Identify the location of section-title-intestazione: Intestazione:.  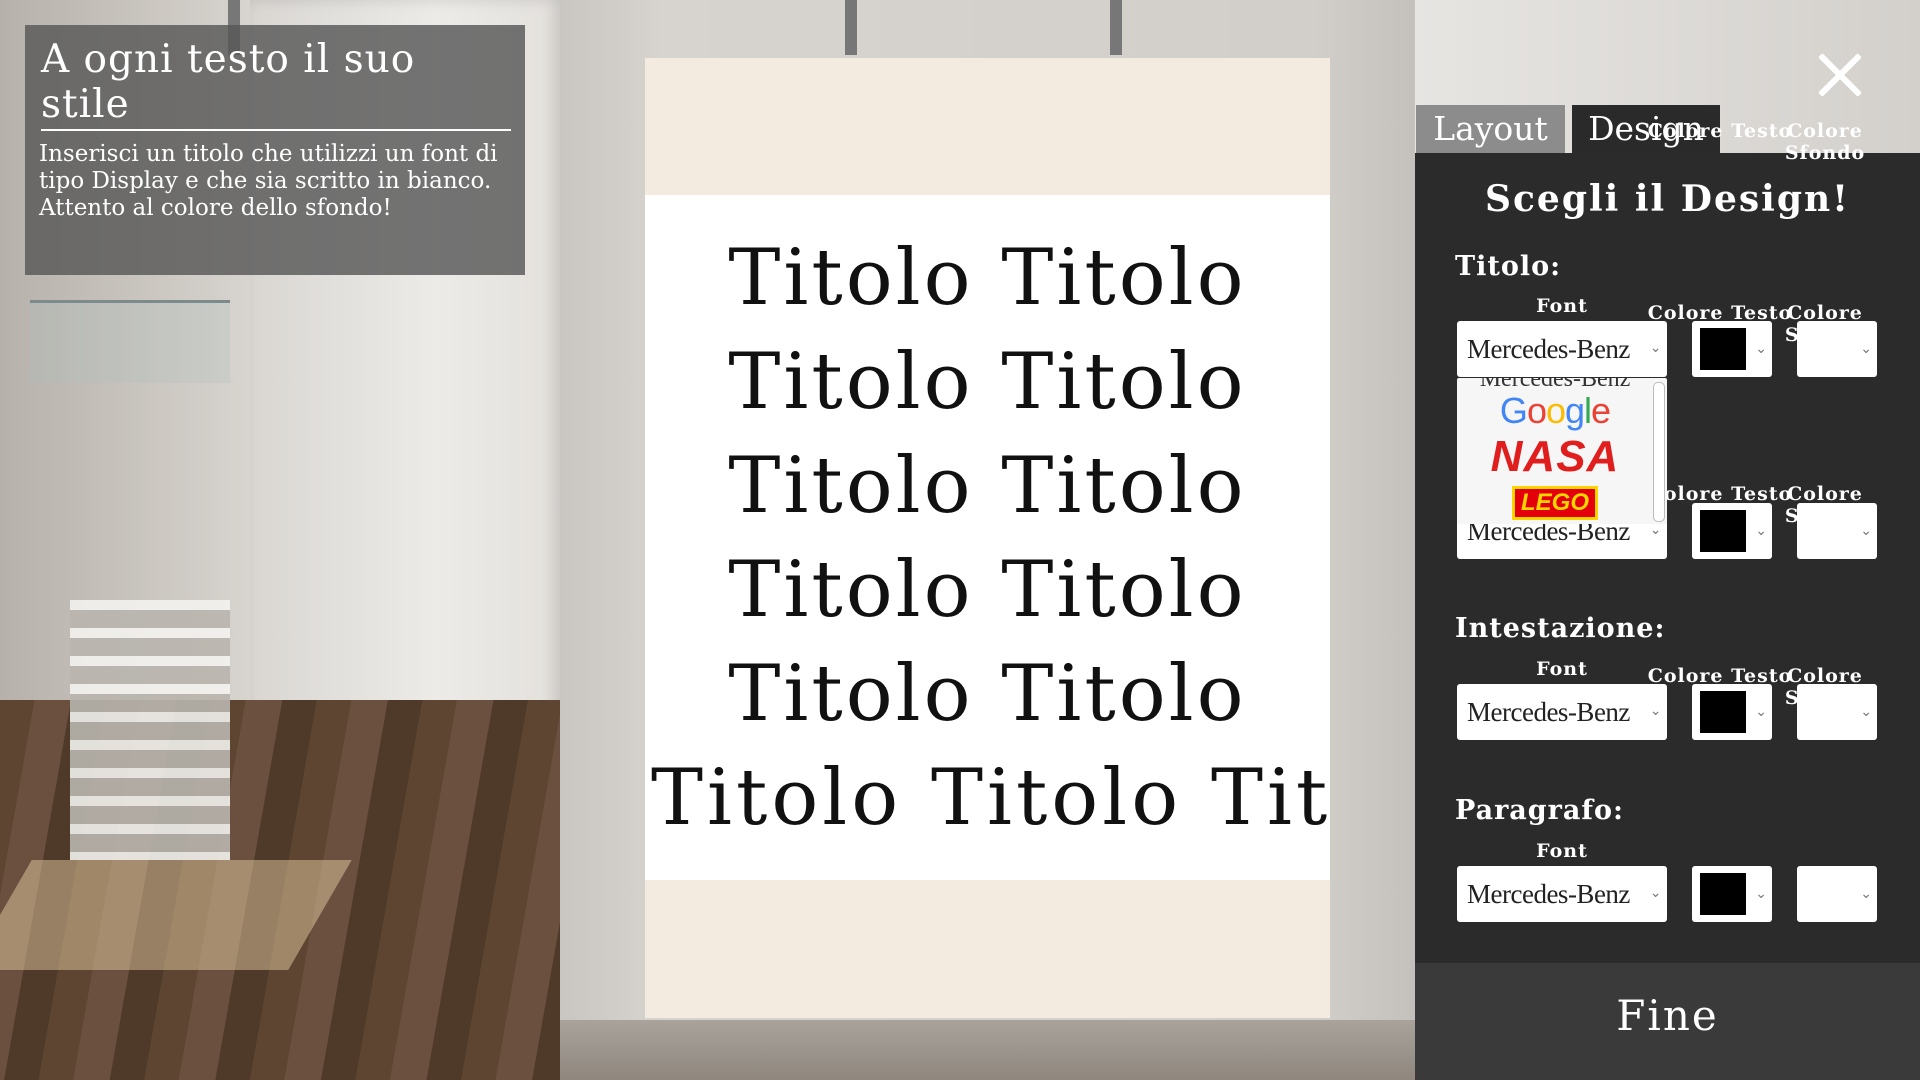
(1560, 628).